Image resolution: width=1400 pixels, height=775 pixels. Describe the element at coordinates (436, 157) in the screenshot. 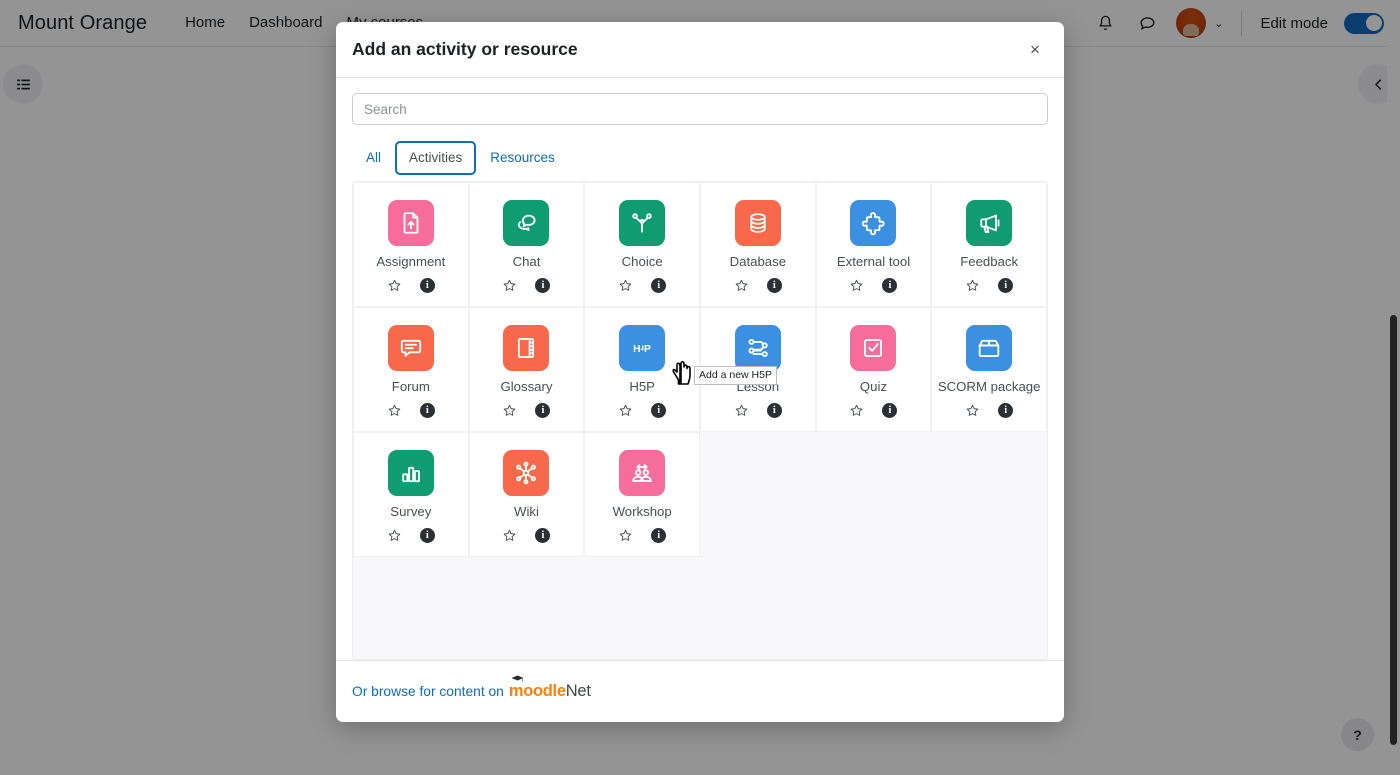

I see `tab-activities: Activities` at that location.